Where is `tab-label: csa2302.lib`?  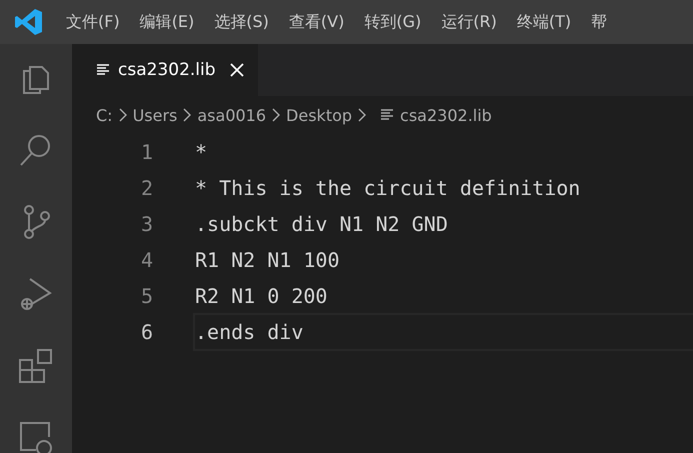 tab-label: csa2302.lib is located at coordinates (167, 70).